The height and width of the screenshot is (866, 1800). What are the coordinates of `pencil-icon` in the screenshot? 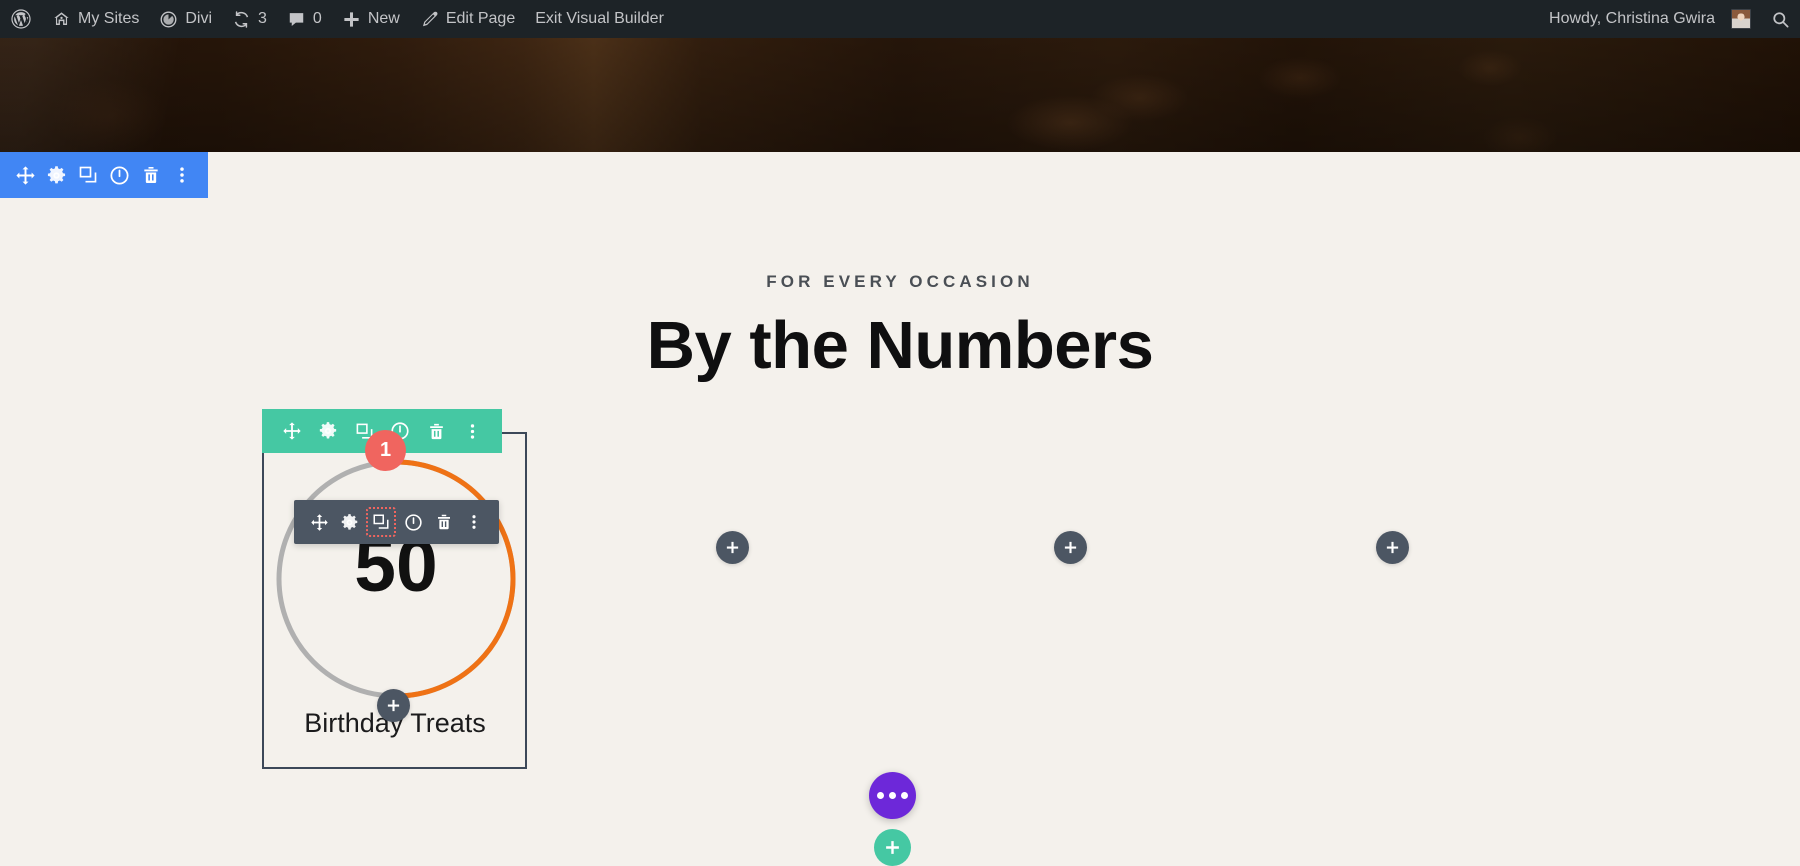 It's located at (429, 19).